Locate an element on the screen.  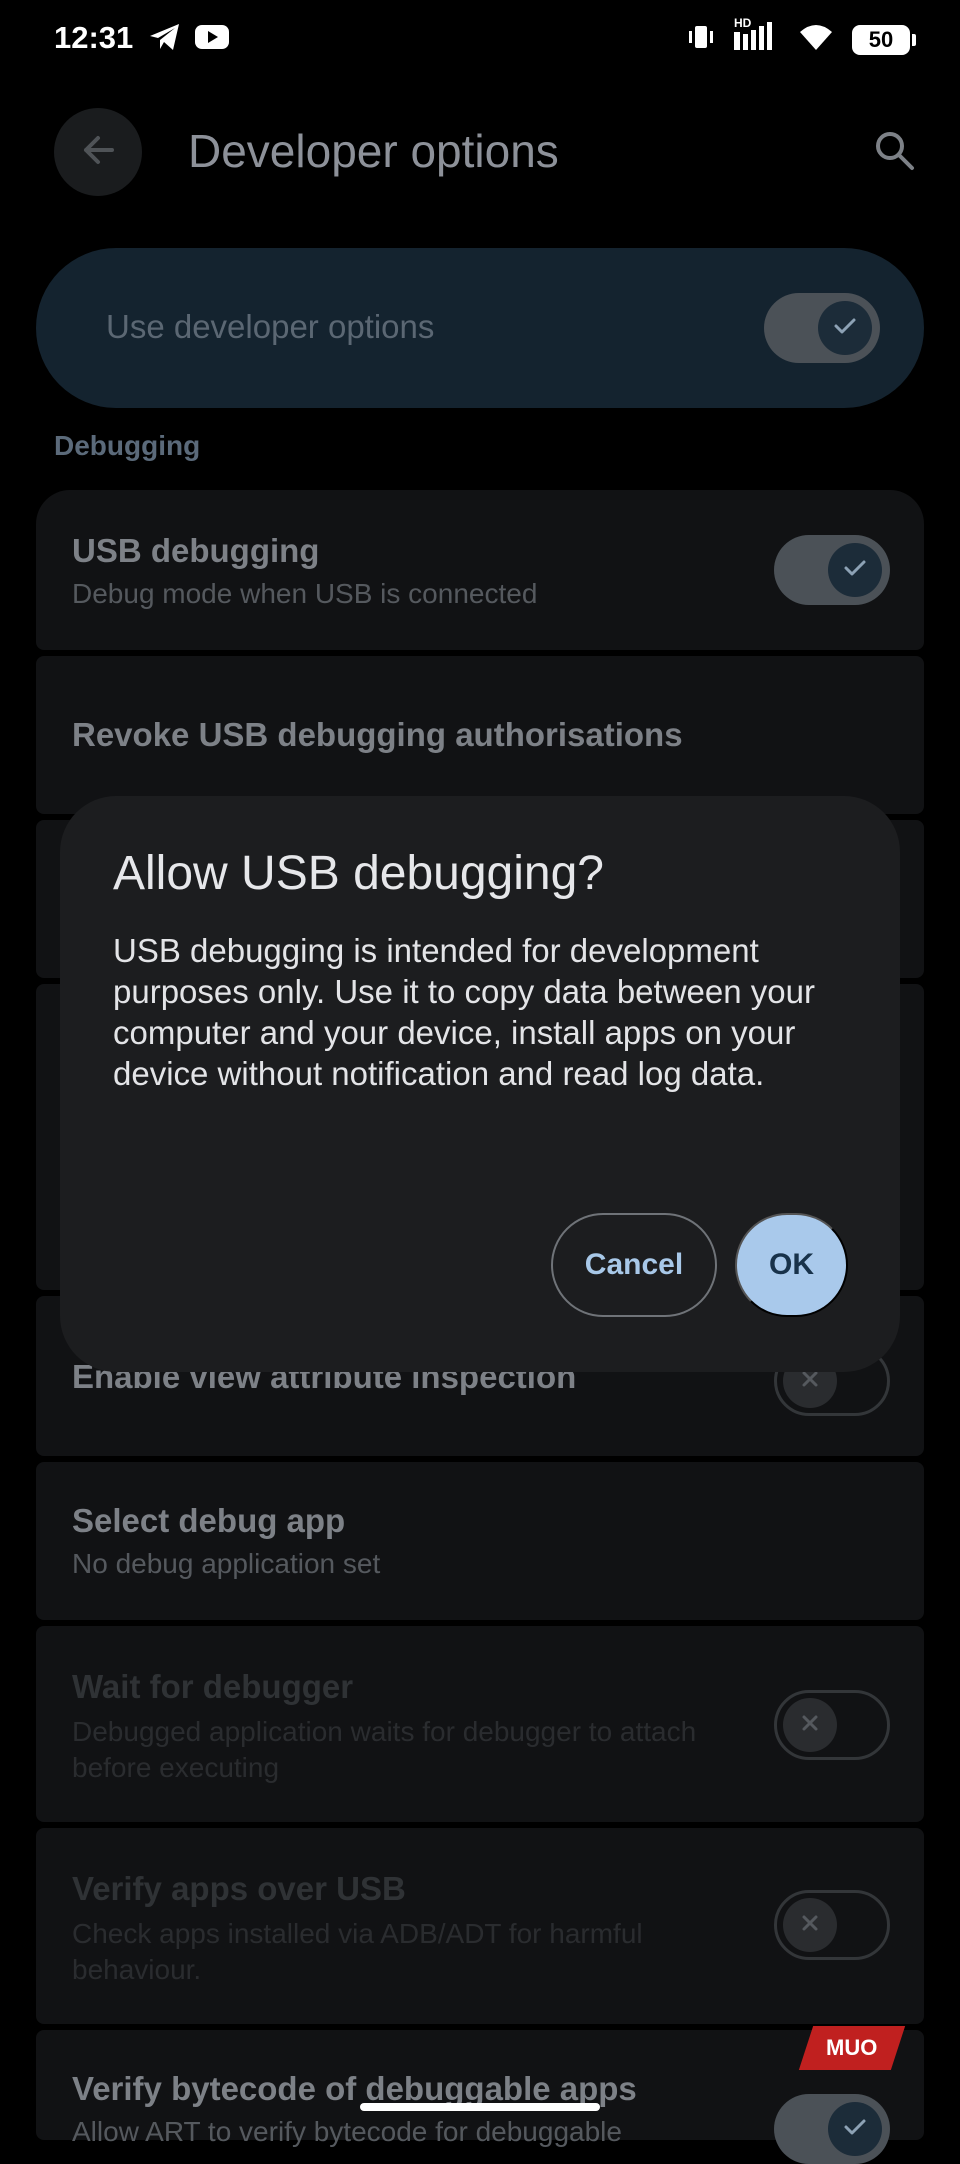
verify-apps-over-usb-title: Verify apps over USB is located at coordinates (239, 1888).